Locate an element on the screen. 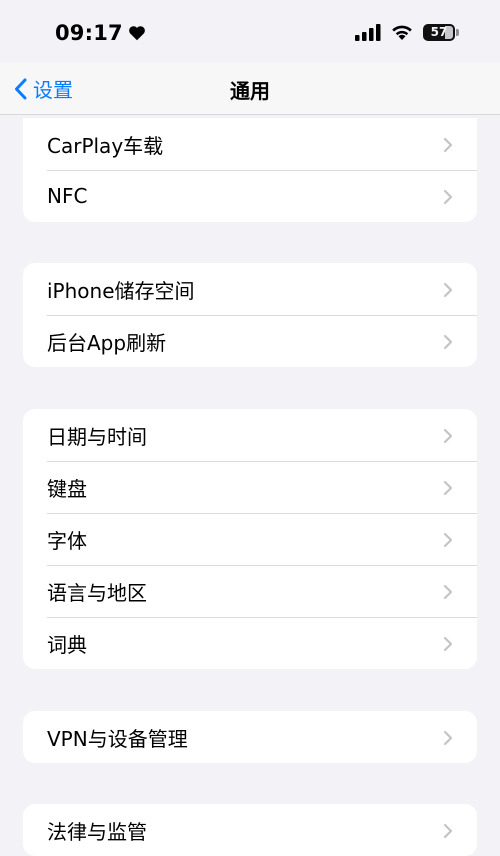 The width and height of the screenshot is (500, 856). page-title: 通用 is located at coordinates (250, 91).